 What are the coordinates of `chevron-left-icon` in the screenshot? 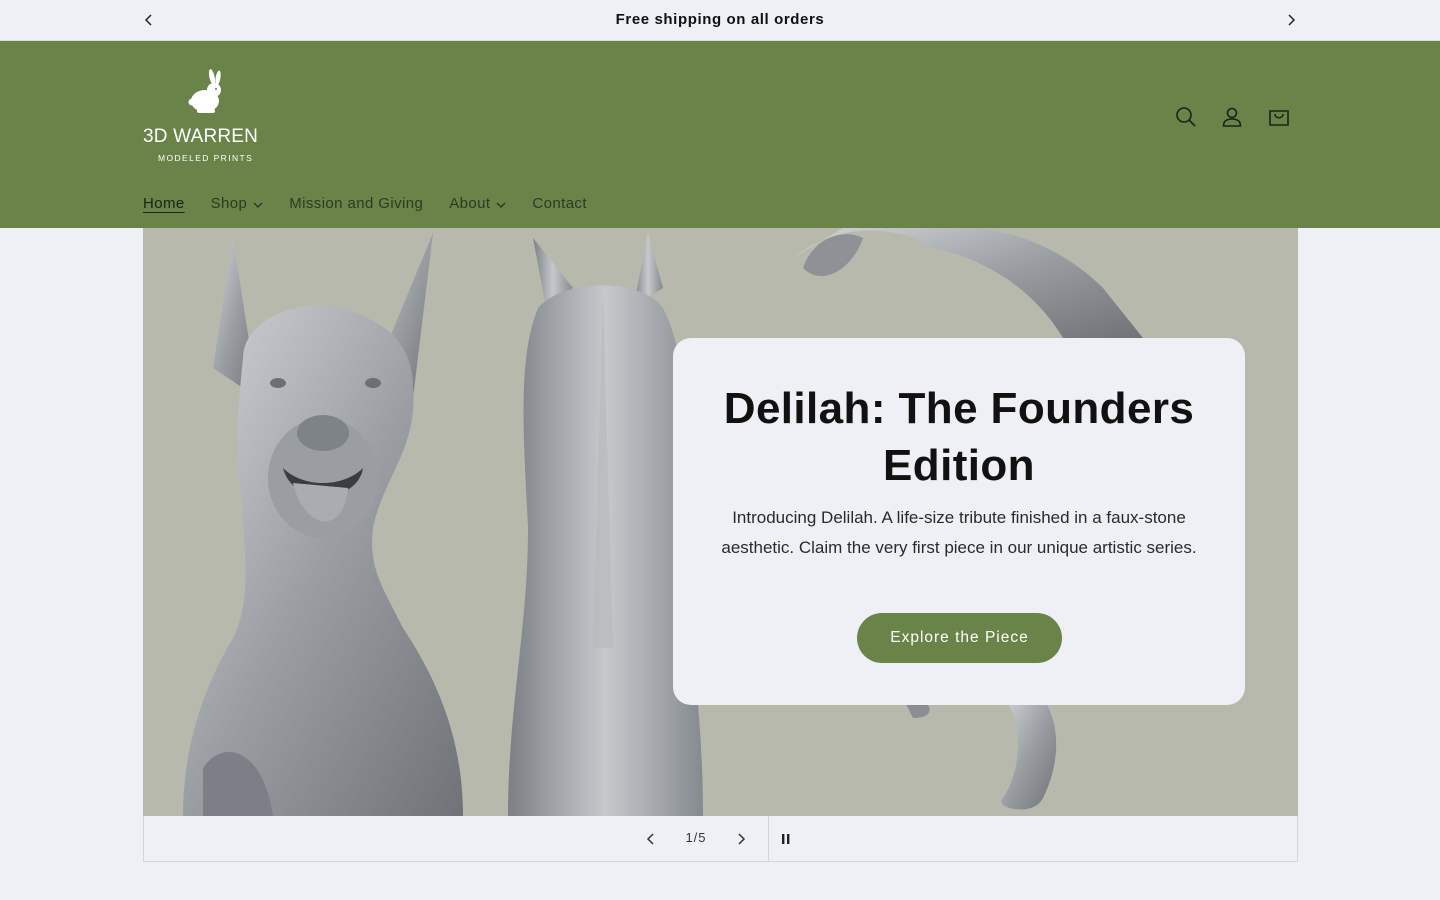 It's located at (650, 839).